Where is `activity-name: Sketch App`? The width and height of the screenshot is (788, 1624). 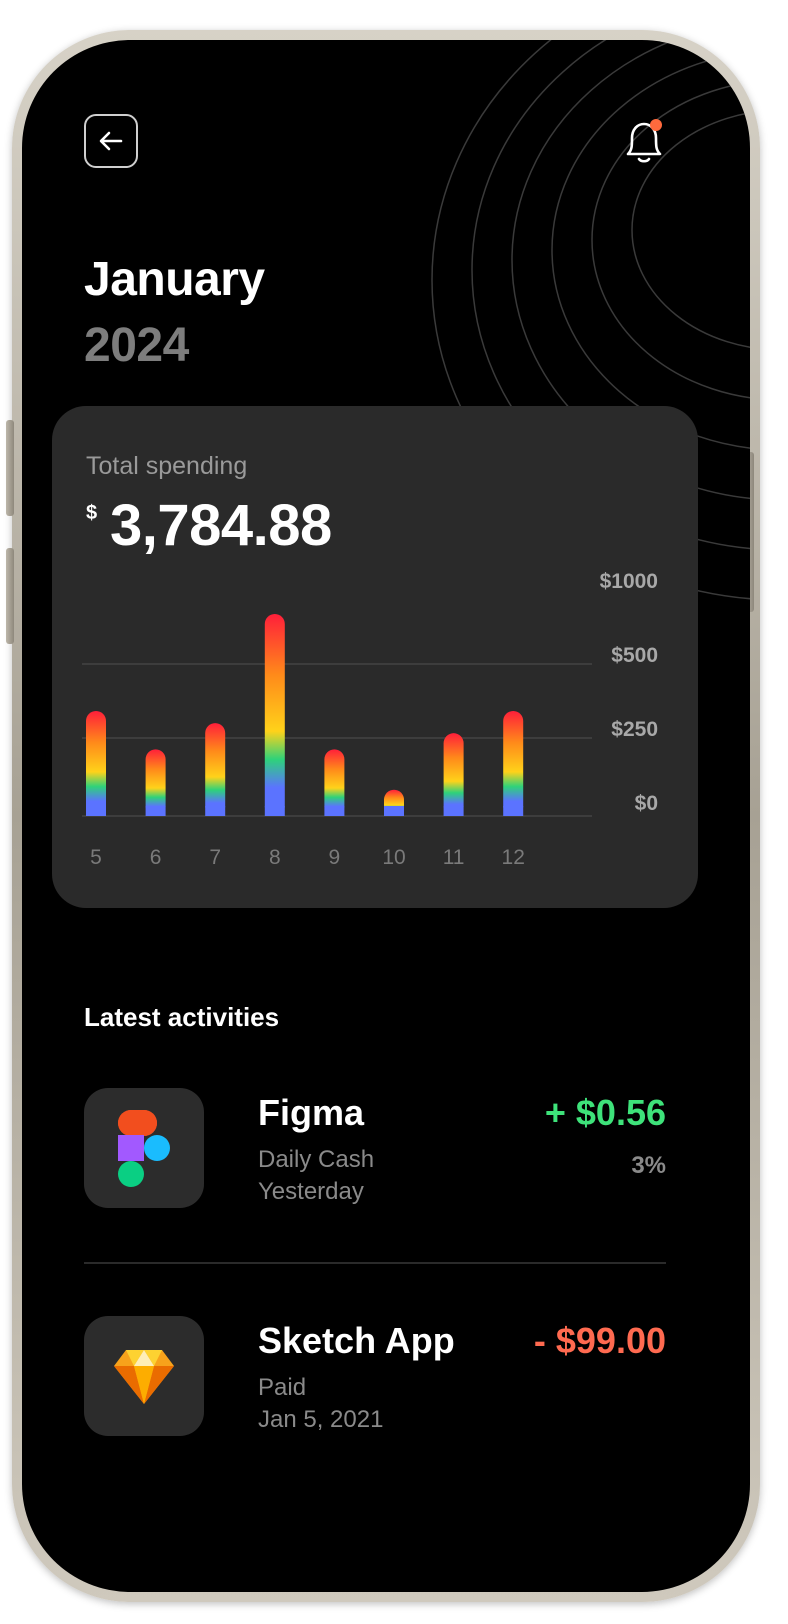
activity-name: Sketch App is located at coordinates (356, 1340).